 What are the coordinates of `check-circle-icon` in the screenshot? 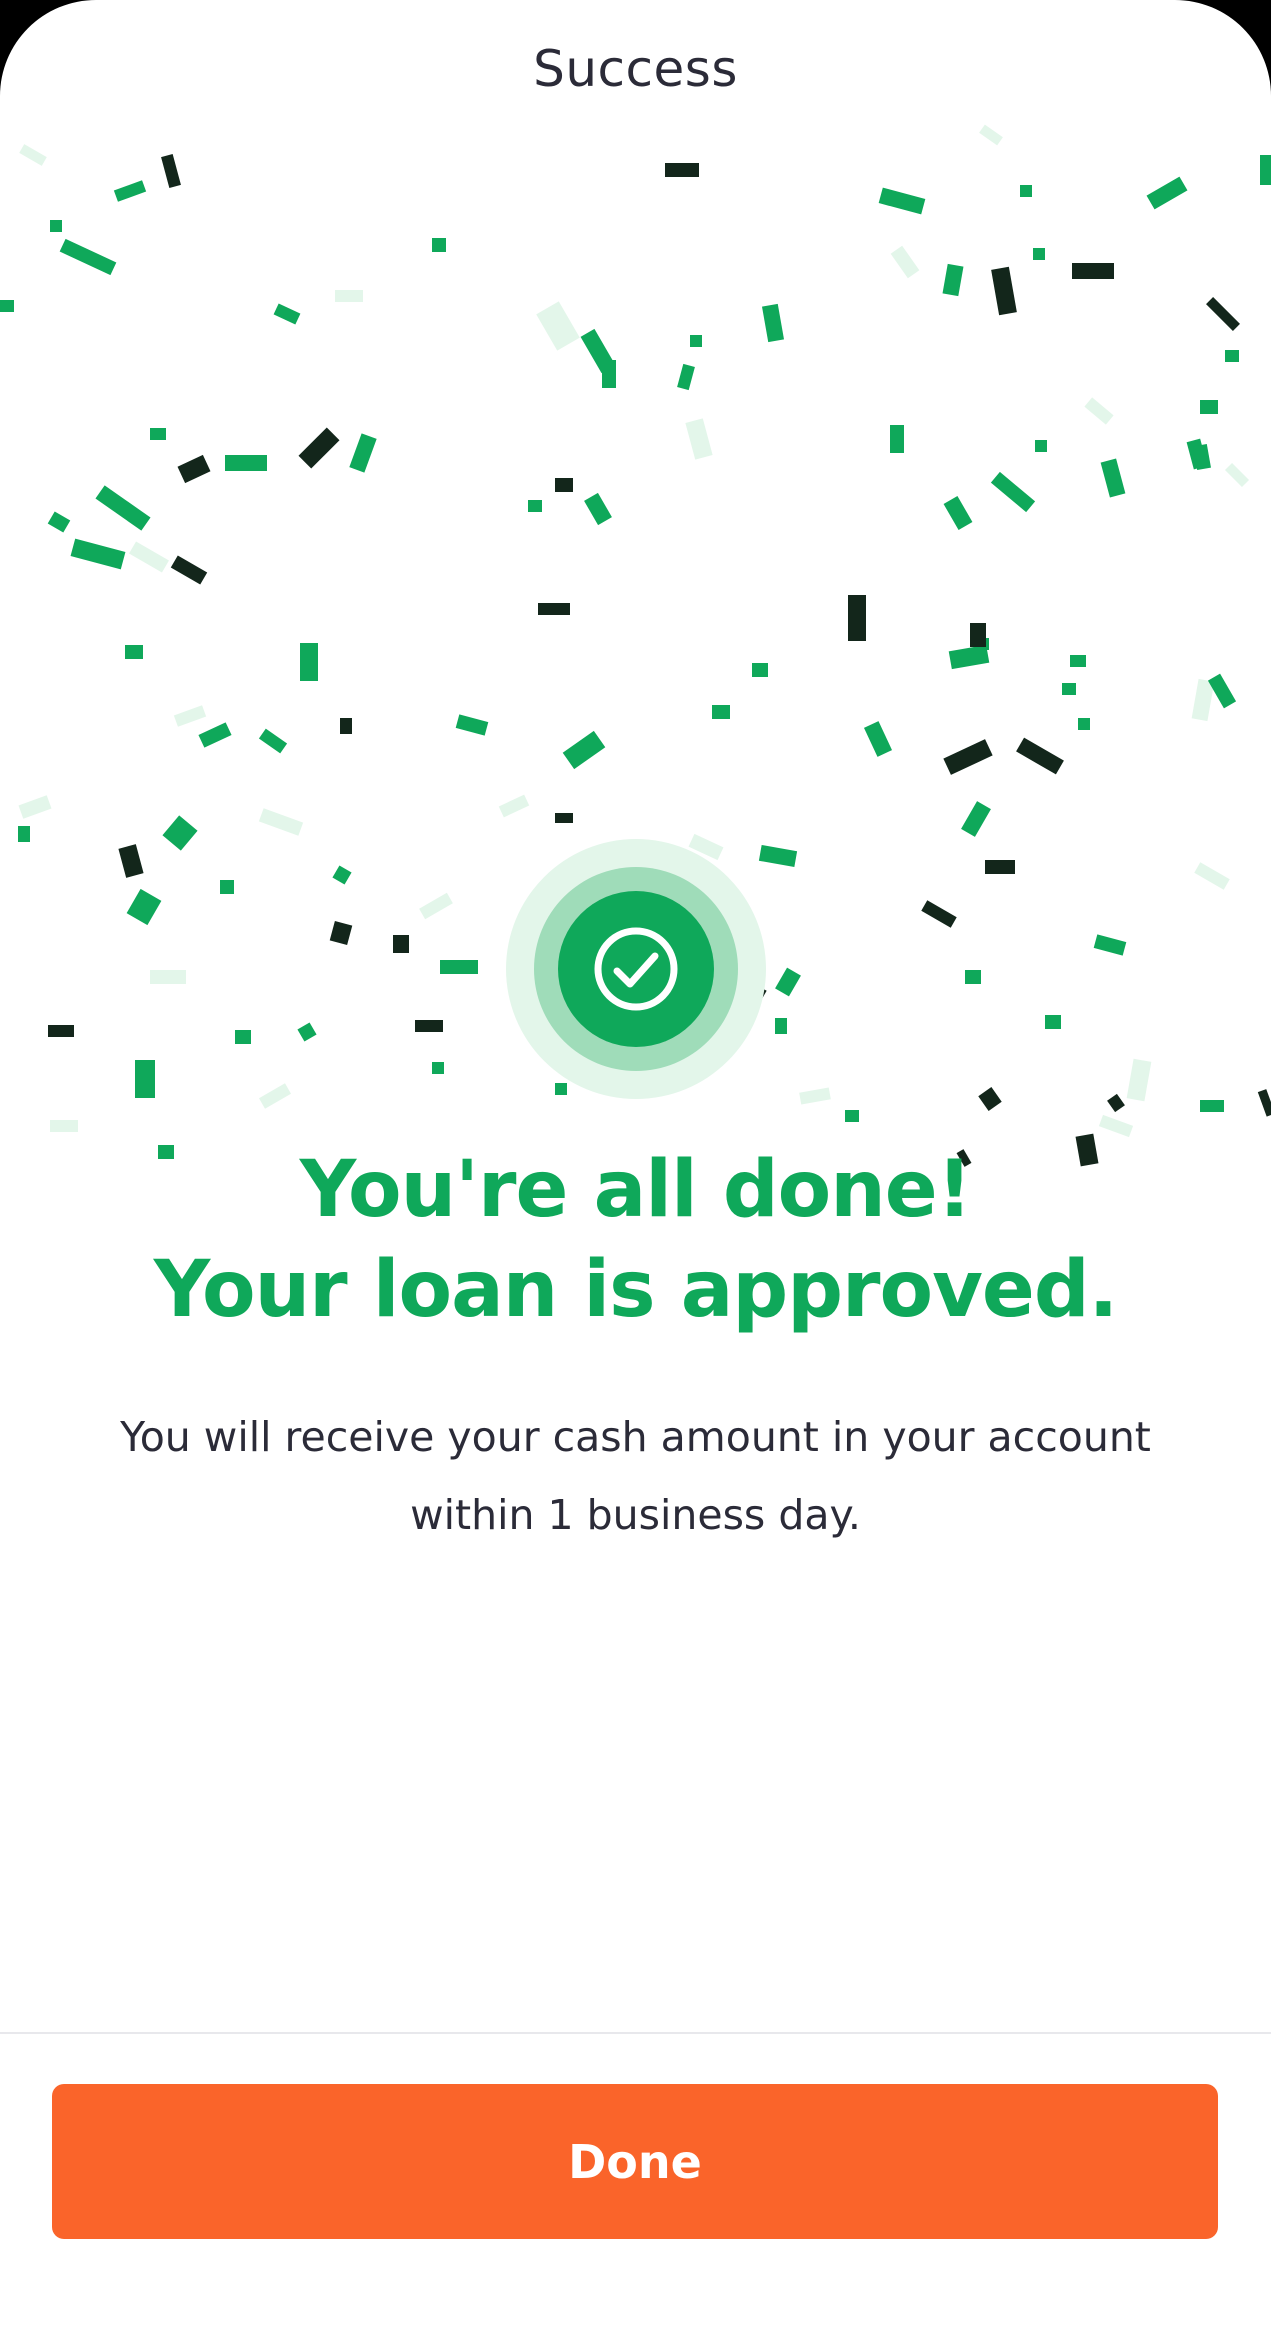 It's located at (636, 969).